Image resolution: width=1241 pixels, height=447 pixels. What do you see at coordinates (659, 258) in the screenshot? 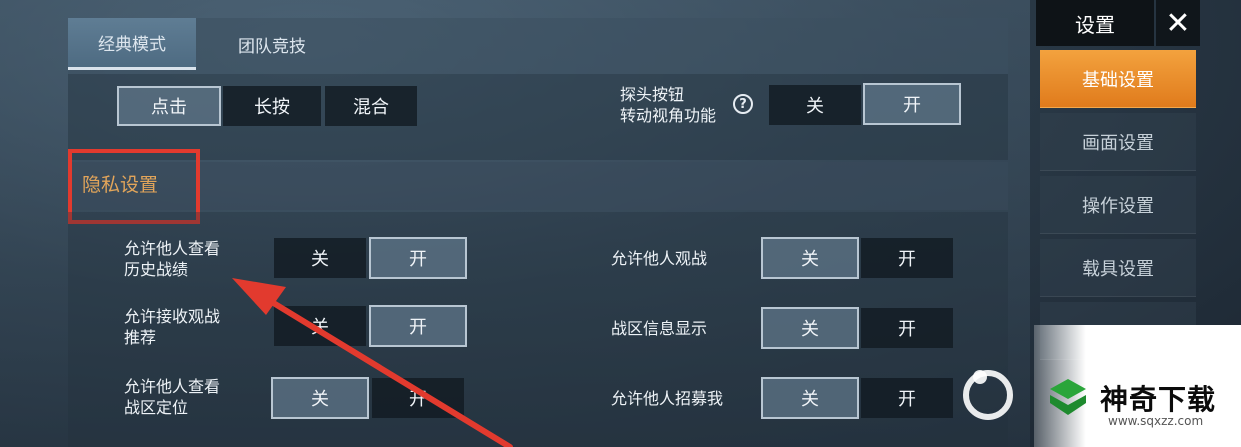
I see `row-label-allow-spectate: 允许他人观战` at bounding box center [659, 258].